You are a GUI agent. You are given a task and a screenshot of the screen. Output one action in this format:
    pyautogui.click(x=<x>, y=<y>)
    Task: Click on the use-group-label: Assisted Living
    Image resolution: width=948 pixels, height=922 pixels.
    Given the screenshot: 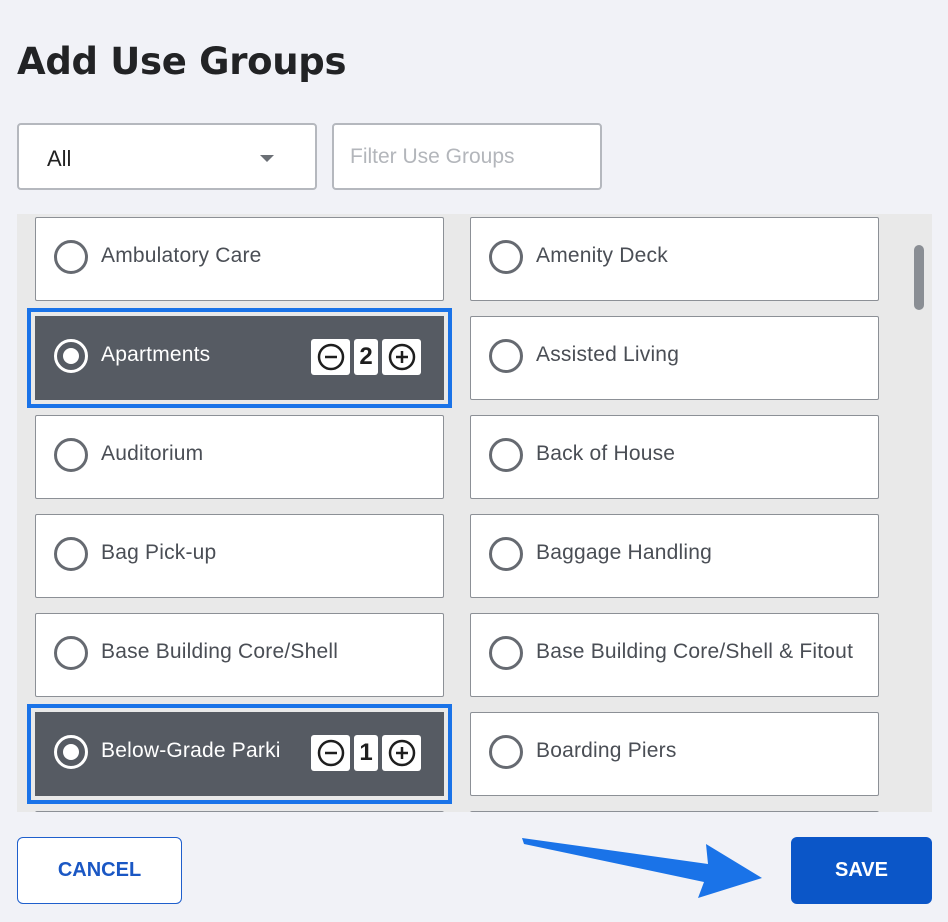 What is the action you would take?
    pyautogui.click(x=608, y=354)
    